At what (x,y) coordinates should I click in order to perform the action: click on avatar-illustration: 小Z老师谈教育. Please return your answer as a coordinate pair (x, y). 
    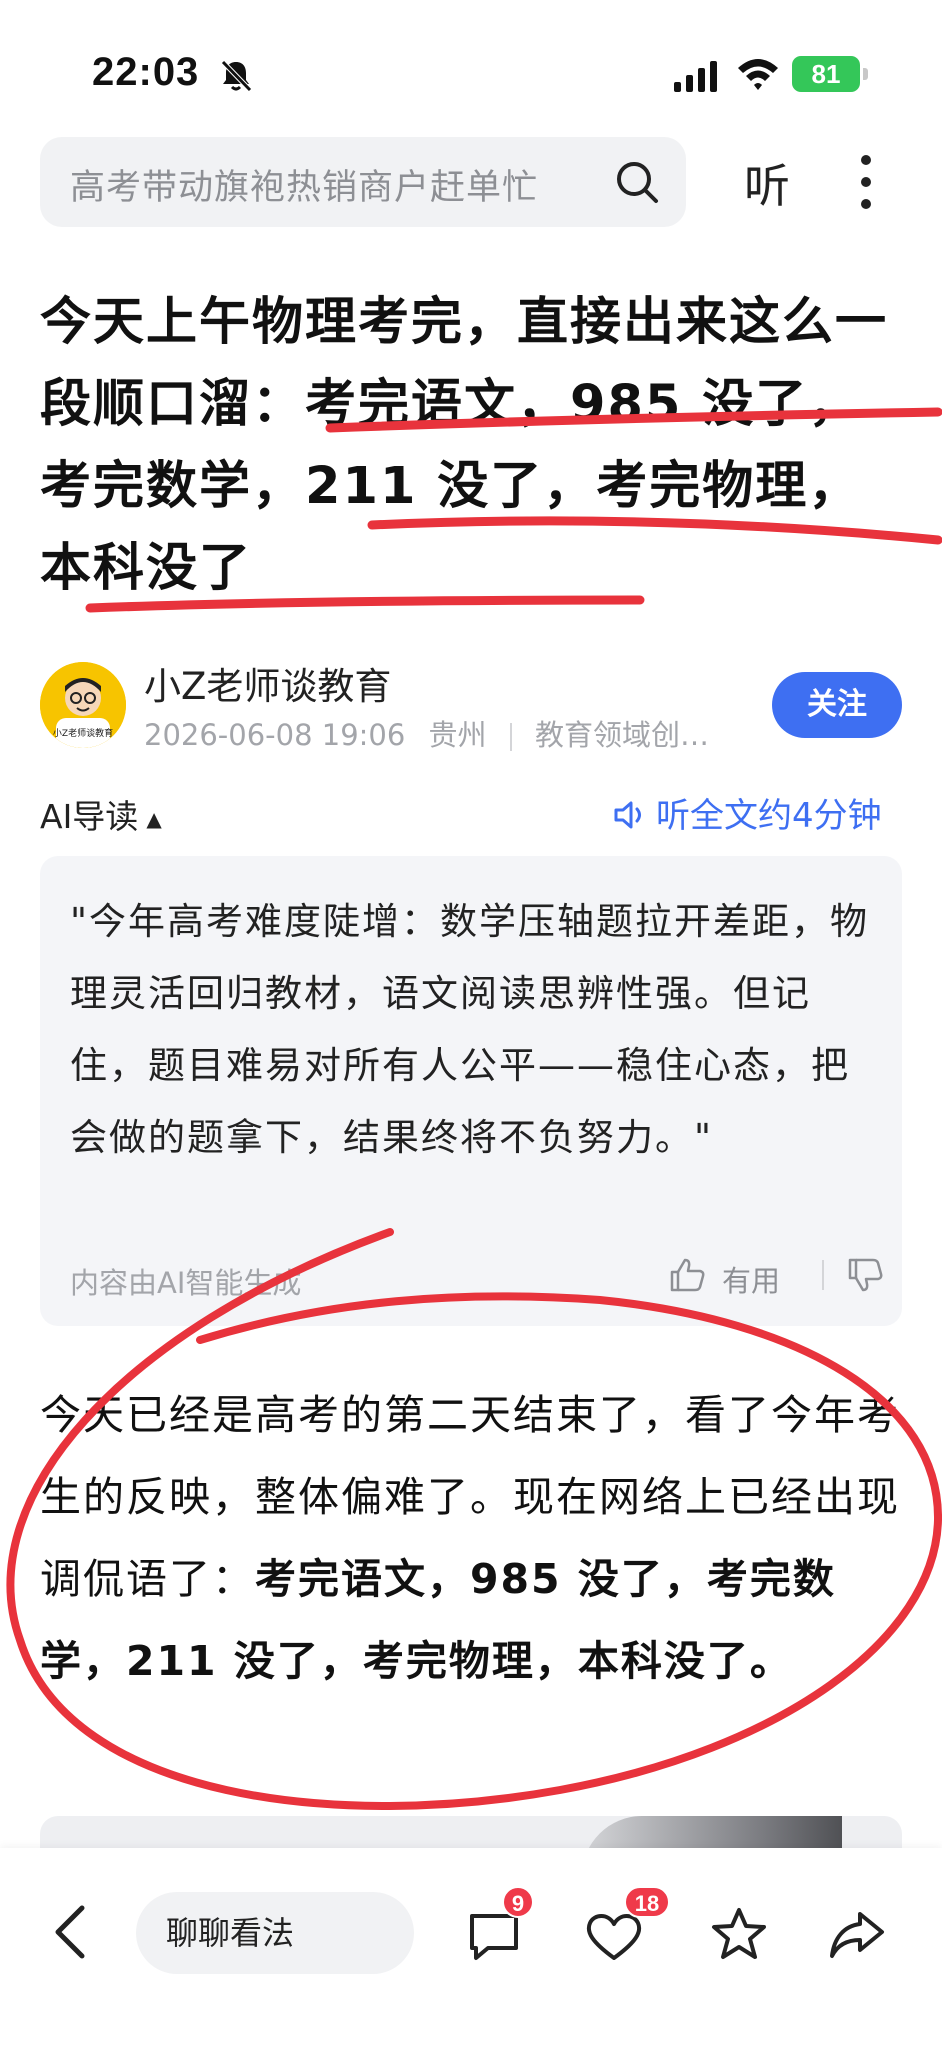
    Looking at the image, I should click on (83, 705).